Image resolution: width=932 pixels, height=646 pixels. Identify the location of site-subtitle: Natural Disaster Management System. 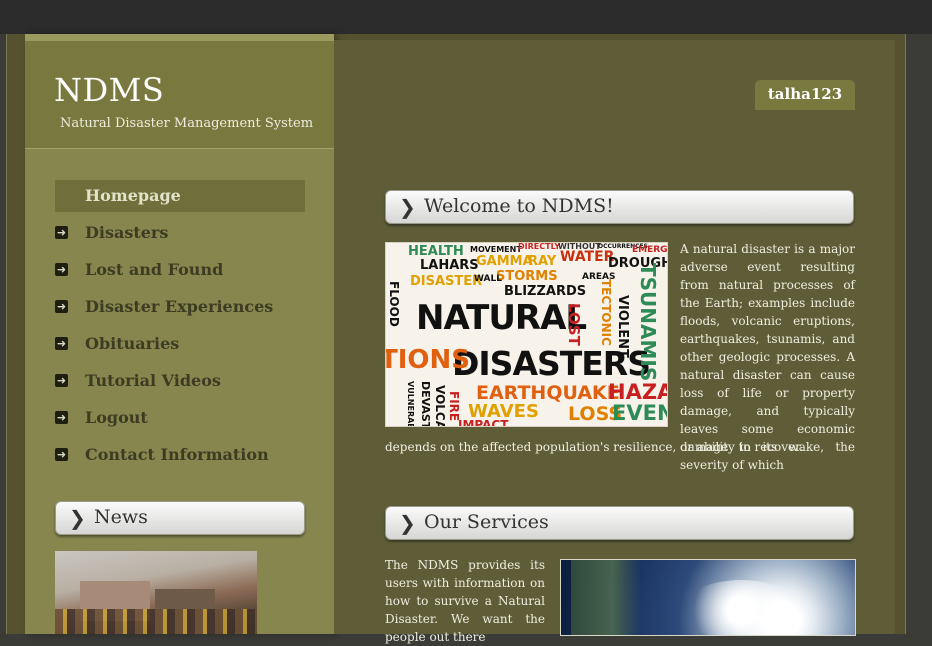
(187, 123).